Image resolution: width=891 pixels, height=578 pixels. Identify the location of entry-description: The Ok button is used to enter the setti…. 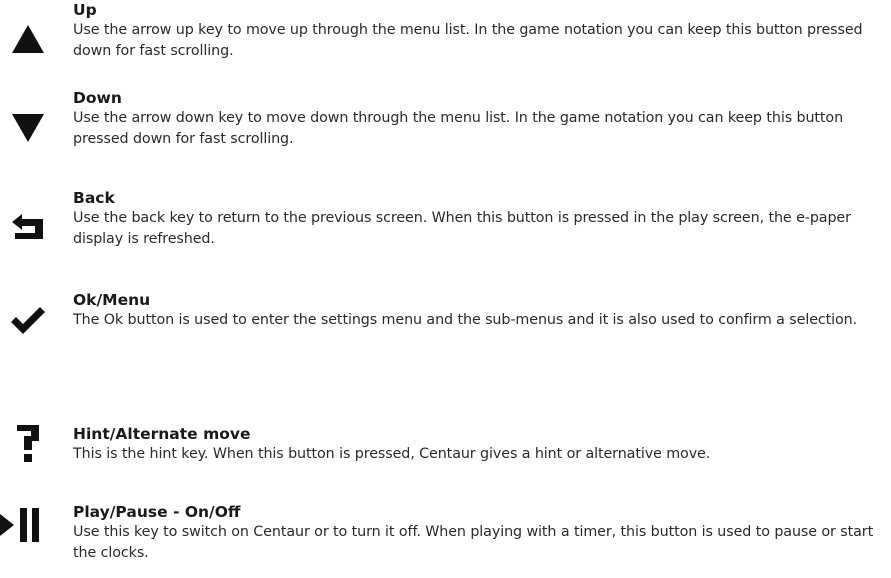
(465, 320).